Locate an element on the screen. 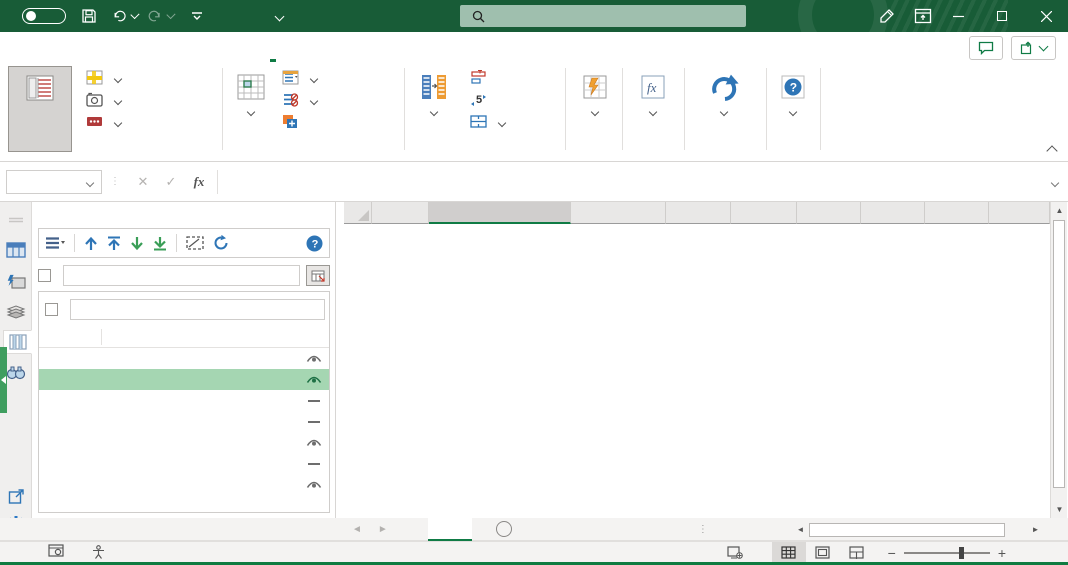 The height and width of the screenshot is (565, 1068). formula-button: fx is located at coordinates (653, 109).